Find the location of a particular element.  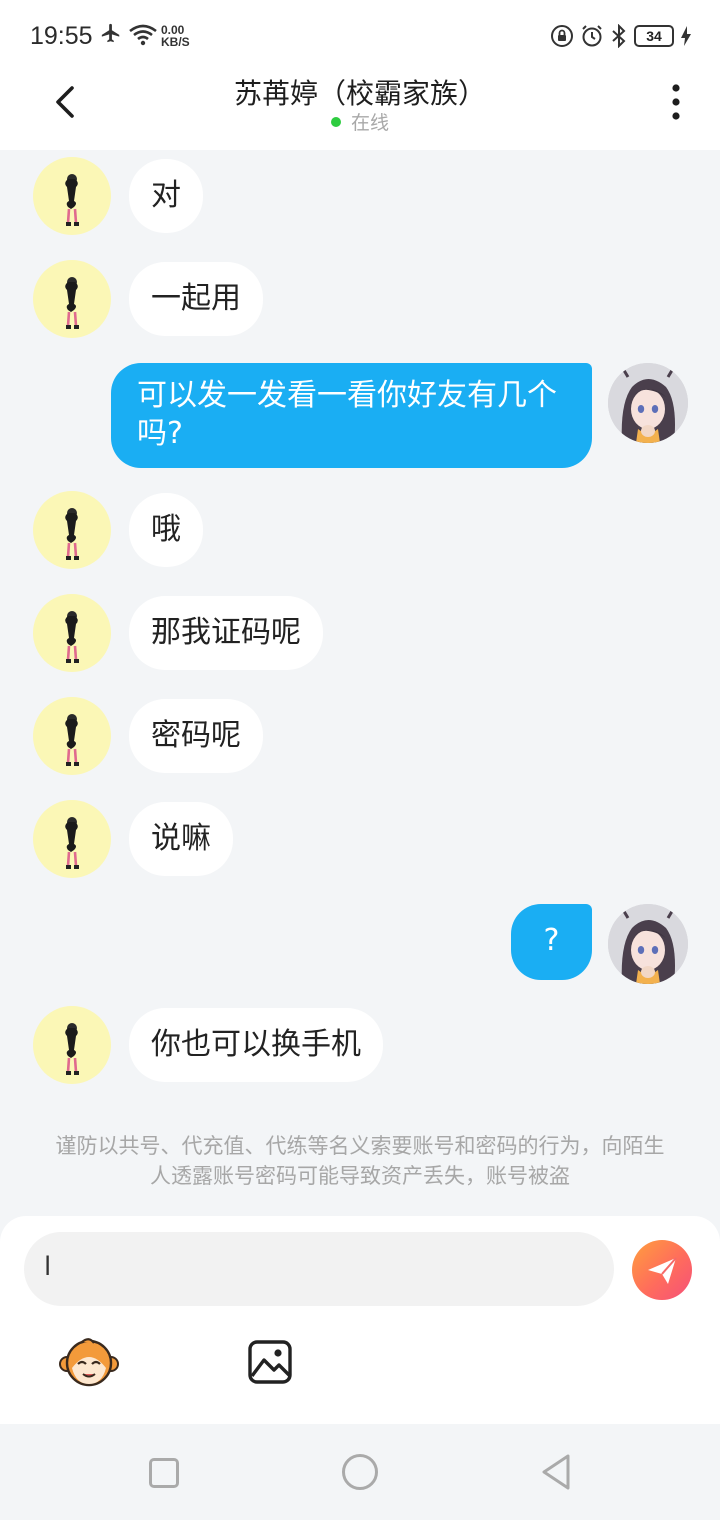

message-bubble-sent: 可以发一发看一看你好友有几个吗? is located at coordinates (351, 415).